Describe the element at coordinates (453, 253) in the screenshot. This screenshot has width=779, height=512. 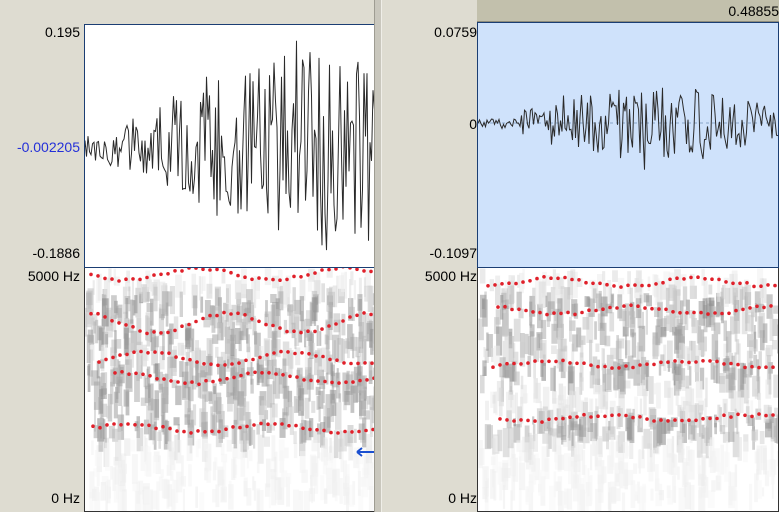
I see `waveform-min-label: -0.1097` at that location.